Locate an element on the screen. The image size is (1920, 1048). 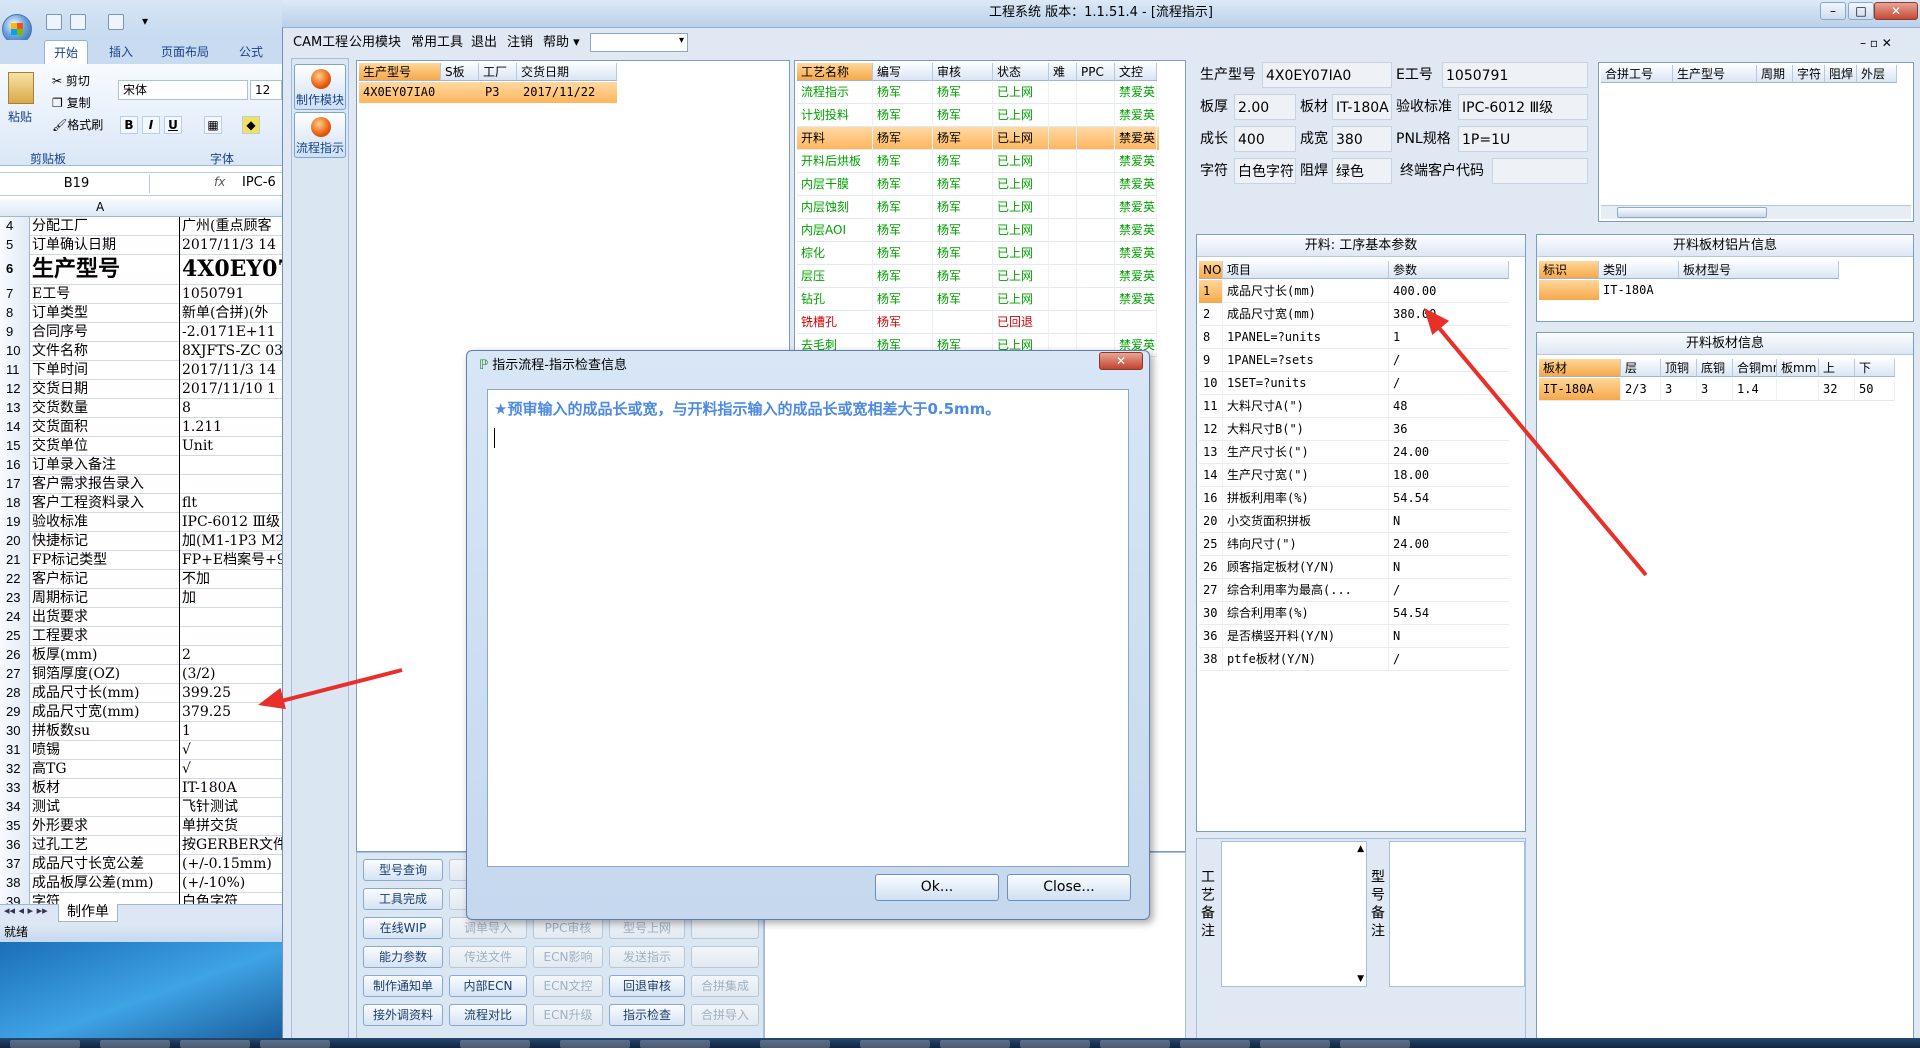
minimize-button: – is located at coordinates (1833, 11).